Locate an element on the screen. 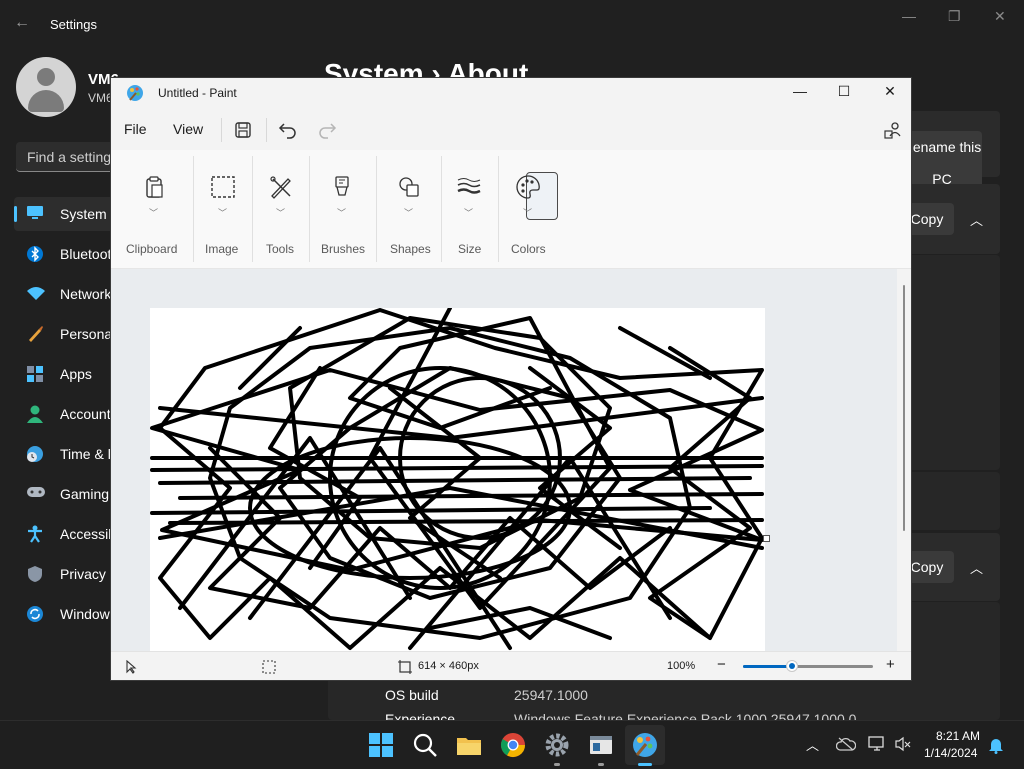 The image size is (1024, 769). wifi-icon is located at coordinates (35, 294).